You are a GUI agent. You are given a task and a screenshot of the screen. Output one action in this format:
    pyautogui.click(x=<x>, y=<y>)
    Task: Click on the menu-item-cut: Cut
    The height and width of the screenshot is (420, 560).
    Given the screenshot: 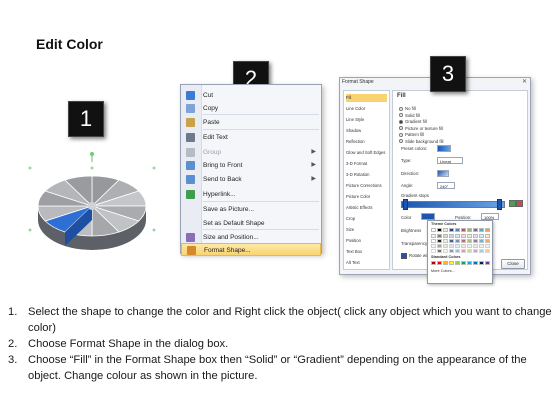 What is the action you would take?
    pyautogui.click(x=251, y=95)
    